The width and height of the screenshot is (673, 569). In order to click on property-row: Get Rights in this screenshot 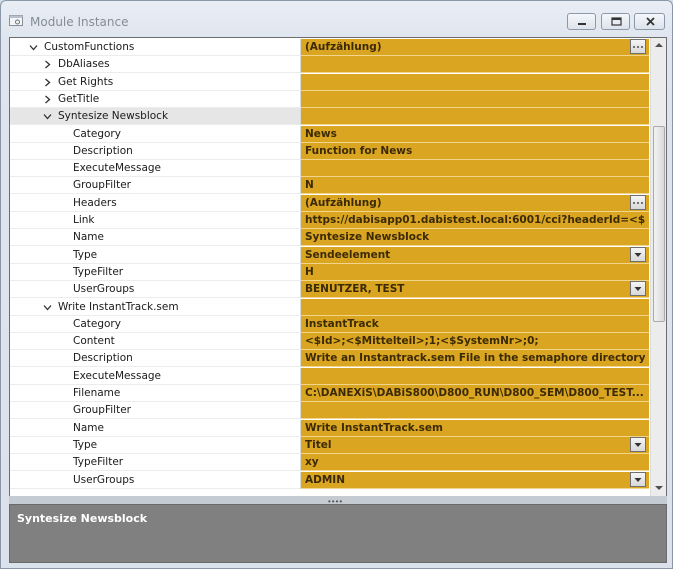, I will do `click(329, 82)`.